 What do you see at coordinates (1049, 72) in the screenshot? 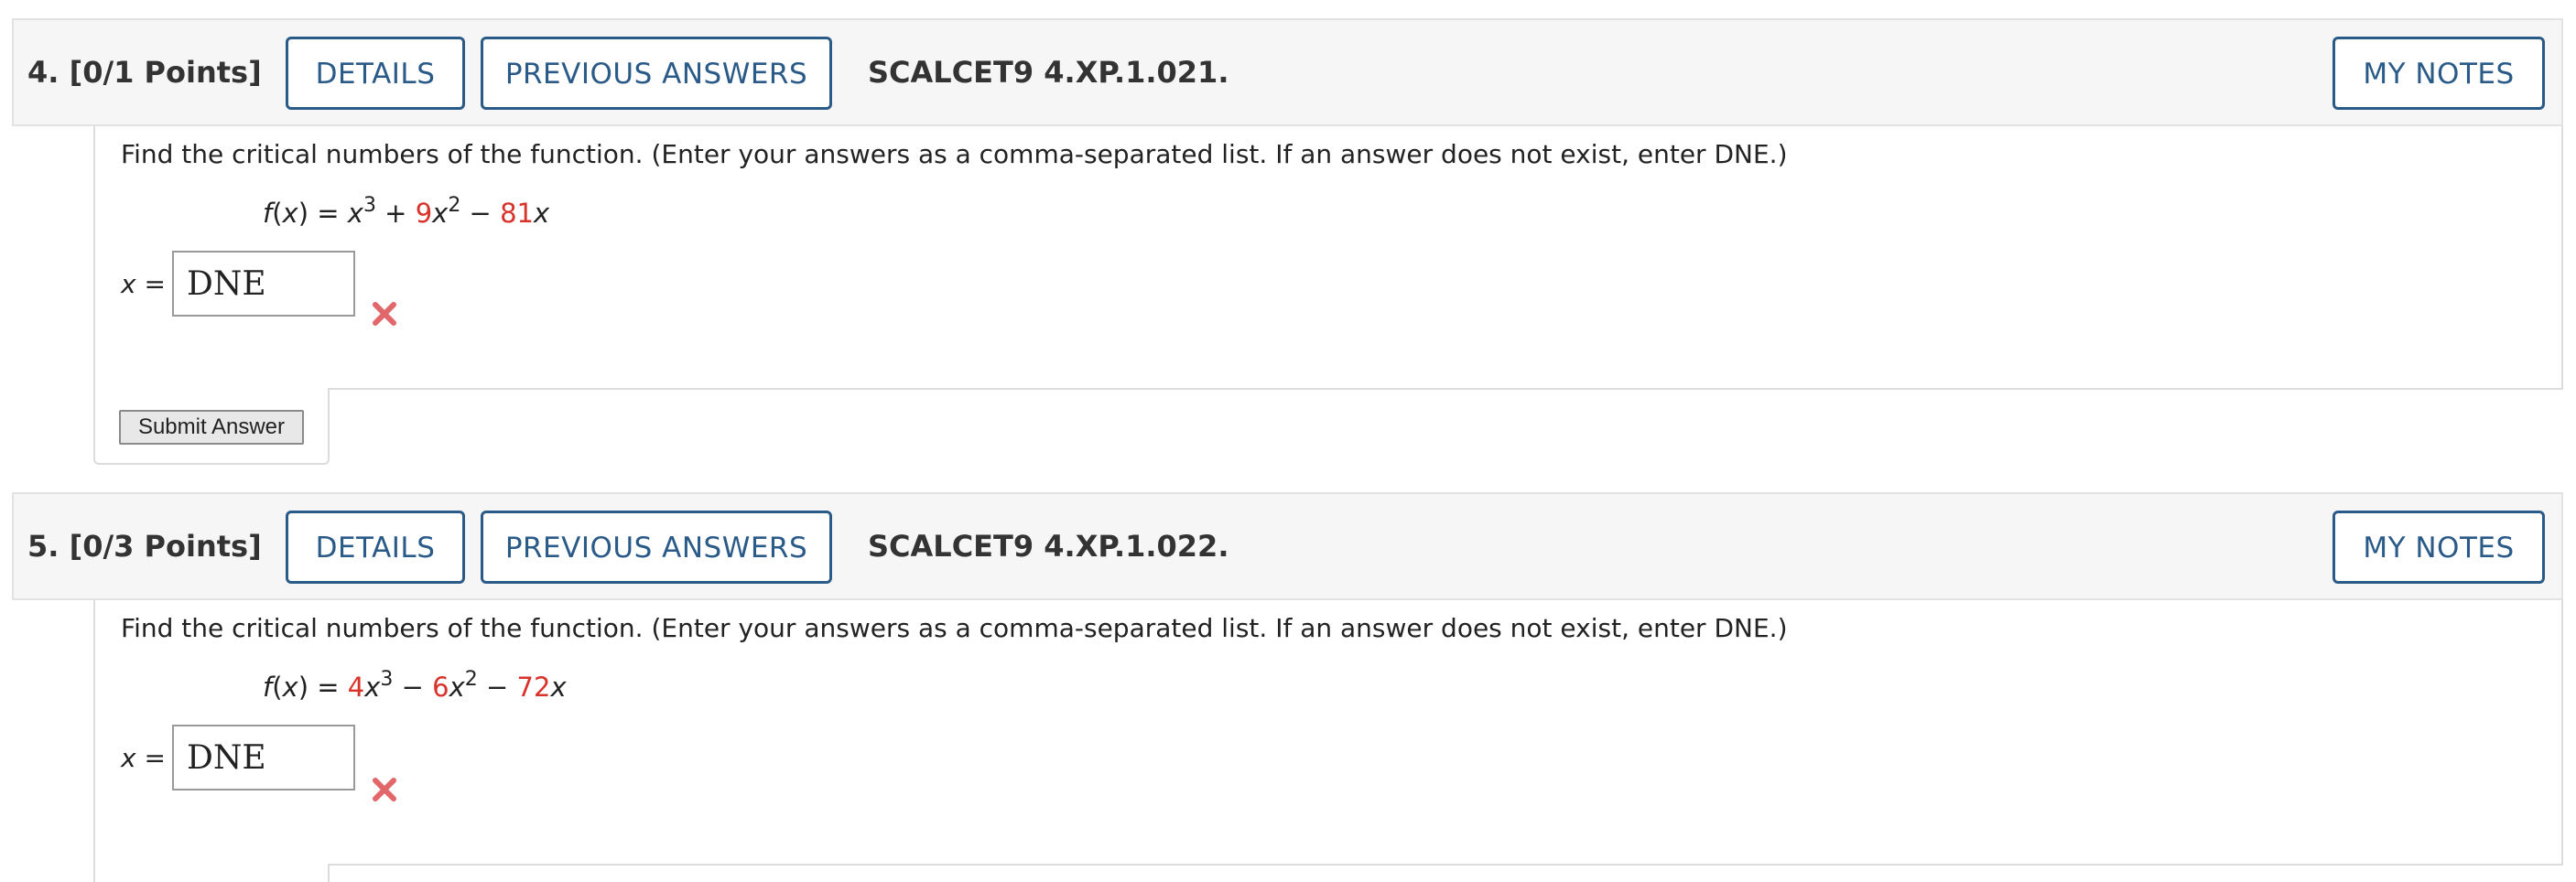
I see `question-code: SCALCET9 4.XP.1.021.` at bounding box center [1049, 72].